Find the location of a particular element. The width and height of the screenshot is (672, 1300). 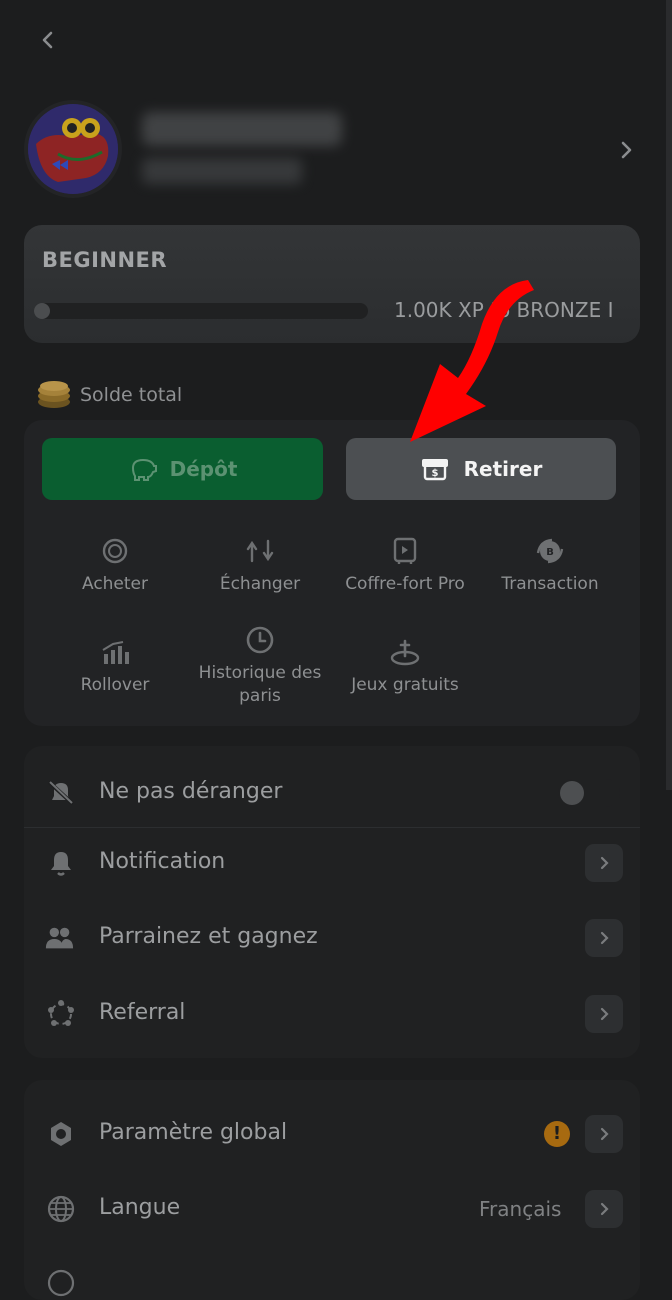

gear-icon is located at coordinates (61, 1134).